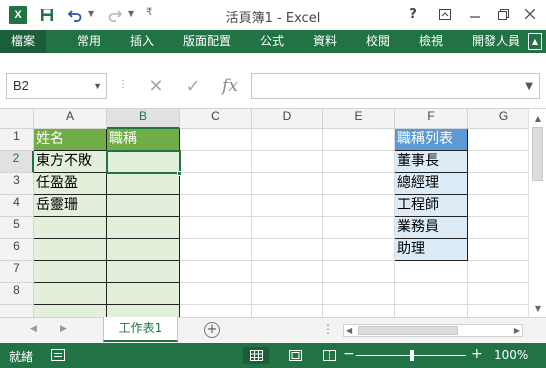 The width and height of the screenshot is (546, 368). What do you see at coordinates (143, 162) in the screenshot?
I see `cell-b2` at bounding box center [143, 162].